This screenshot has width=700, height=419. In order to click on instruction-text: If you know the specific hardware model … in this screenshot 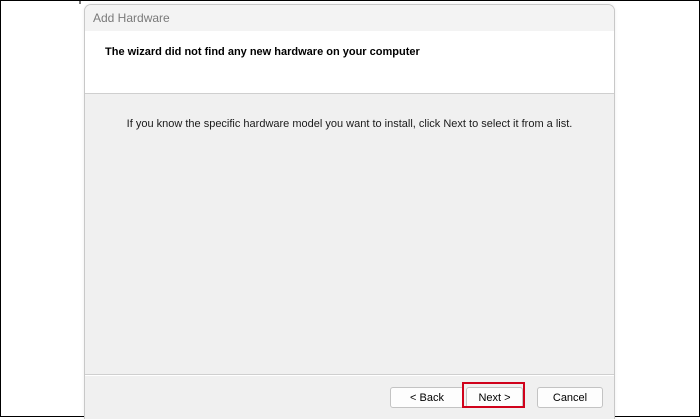, I will do `click(349, 124)`.